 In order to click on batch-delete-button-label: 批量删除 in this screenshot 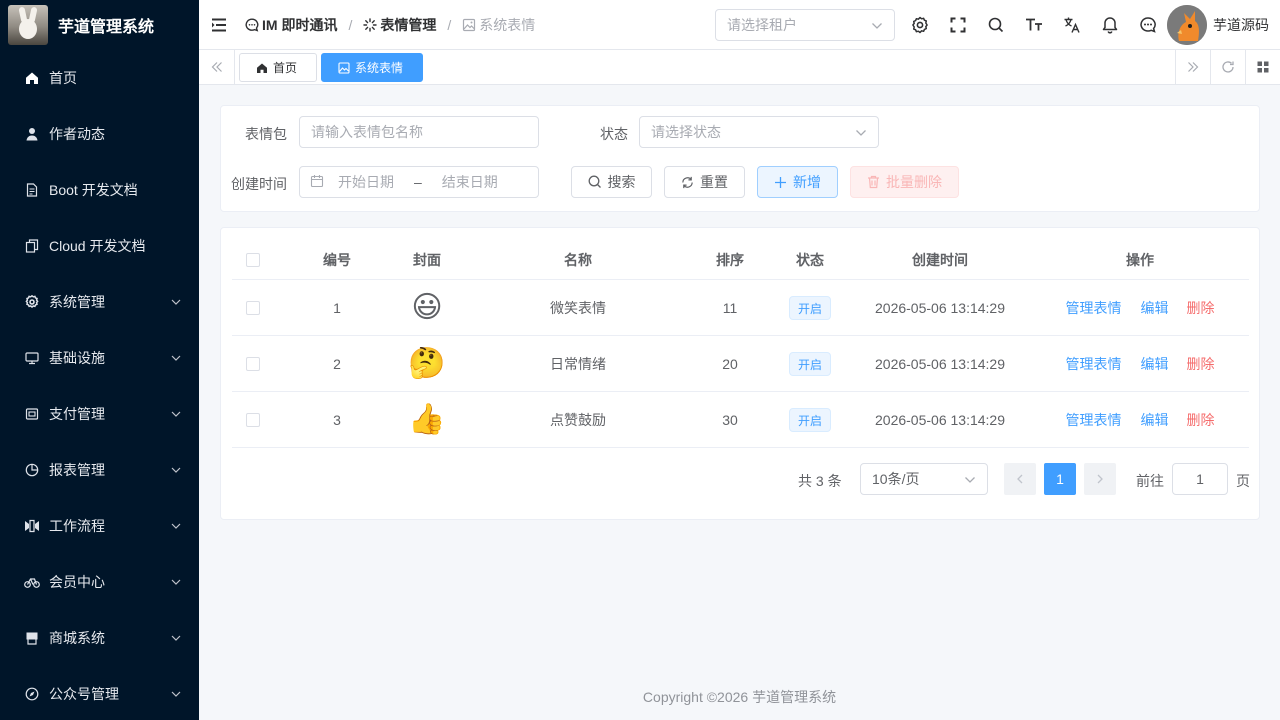, I will do `click(914, 182)`.